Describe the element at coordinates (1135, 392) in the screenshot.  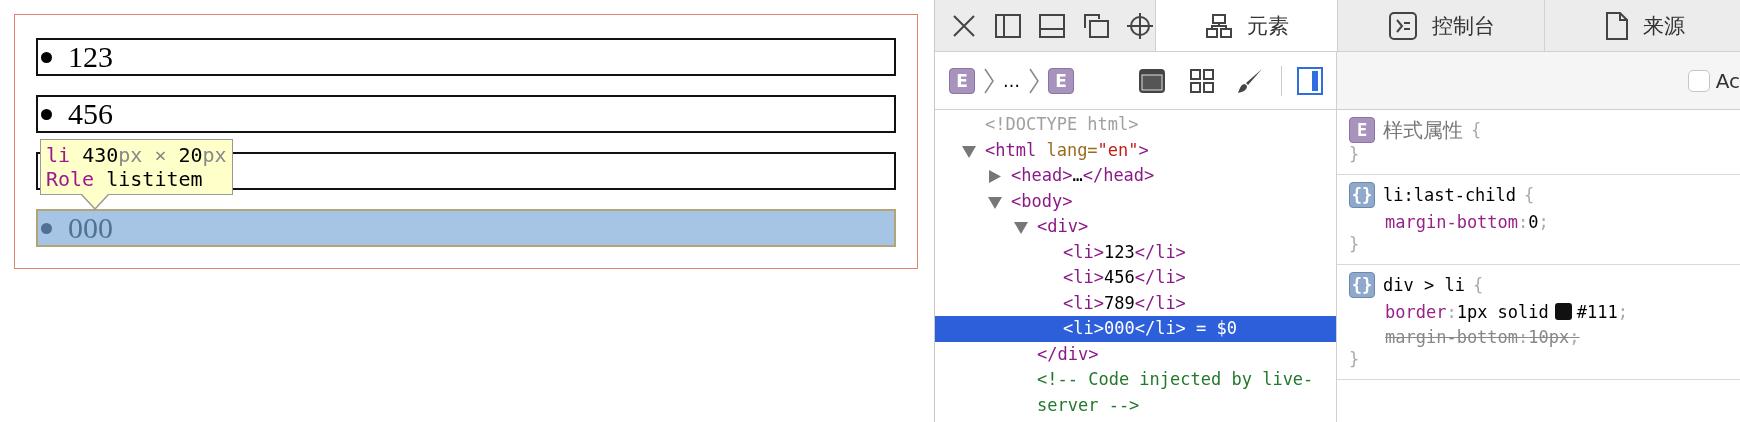
I see `dom-node: <!-- Code injected by live-server -->` at that location.